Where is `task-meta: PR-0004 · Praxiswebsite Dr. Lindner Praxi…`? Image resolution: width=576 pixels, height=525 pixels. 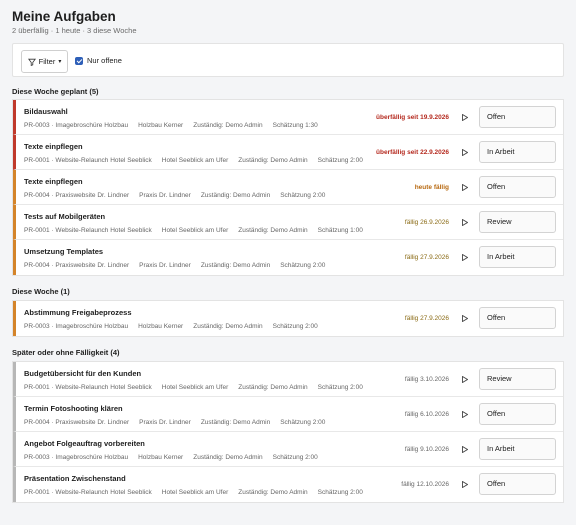 task-meta: PR-0004 · Praxiswebsite Dr. Lindner Praxi… is located at coordinates (179, 265).